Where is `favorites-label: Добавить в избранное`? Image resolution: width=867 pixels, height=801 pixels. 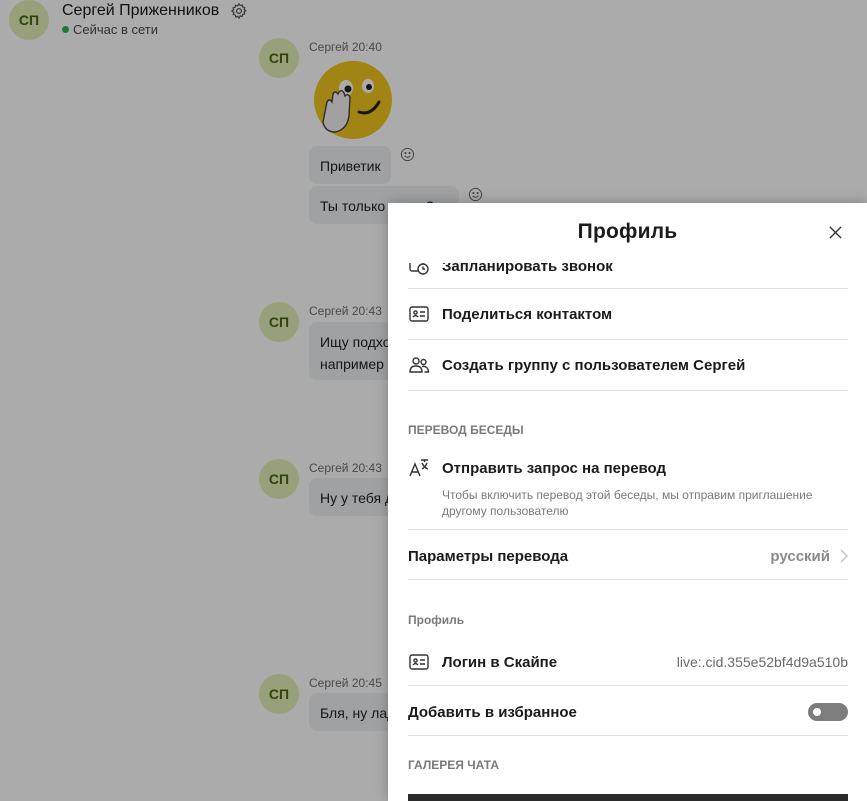
favorites-label: Добавить в избранное is located at coordinates (492, 712).